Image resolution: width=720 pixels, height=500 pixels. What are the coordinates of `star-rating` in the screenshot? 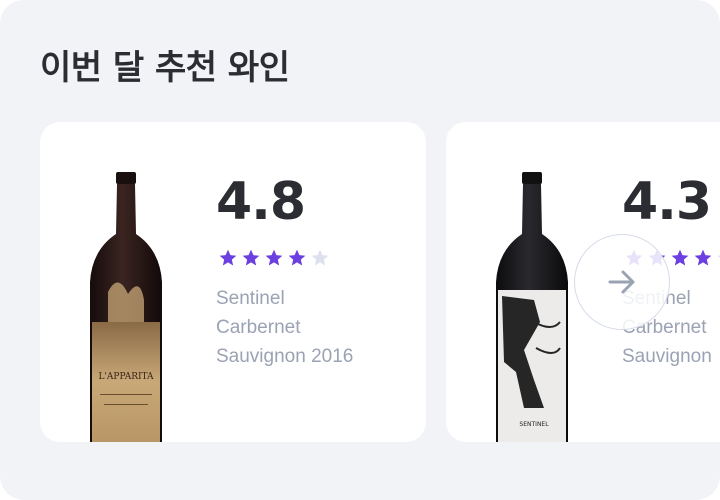 It's located at (274, 258).